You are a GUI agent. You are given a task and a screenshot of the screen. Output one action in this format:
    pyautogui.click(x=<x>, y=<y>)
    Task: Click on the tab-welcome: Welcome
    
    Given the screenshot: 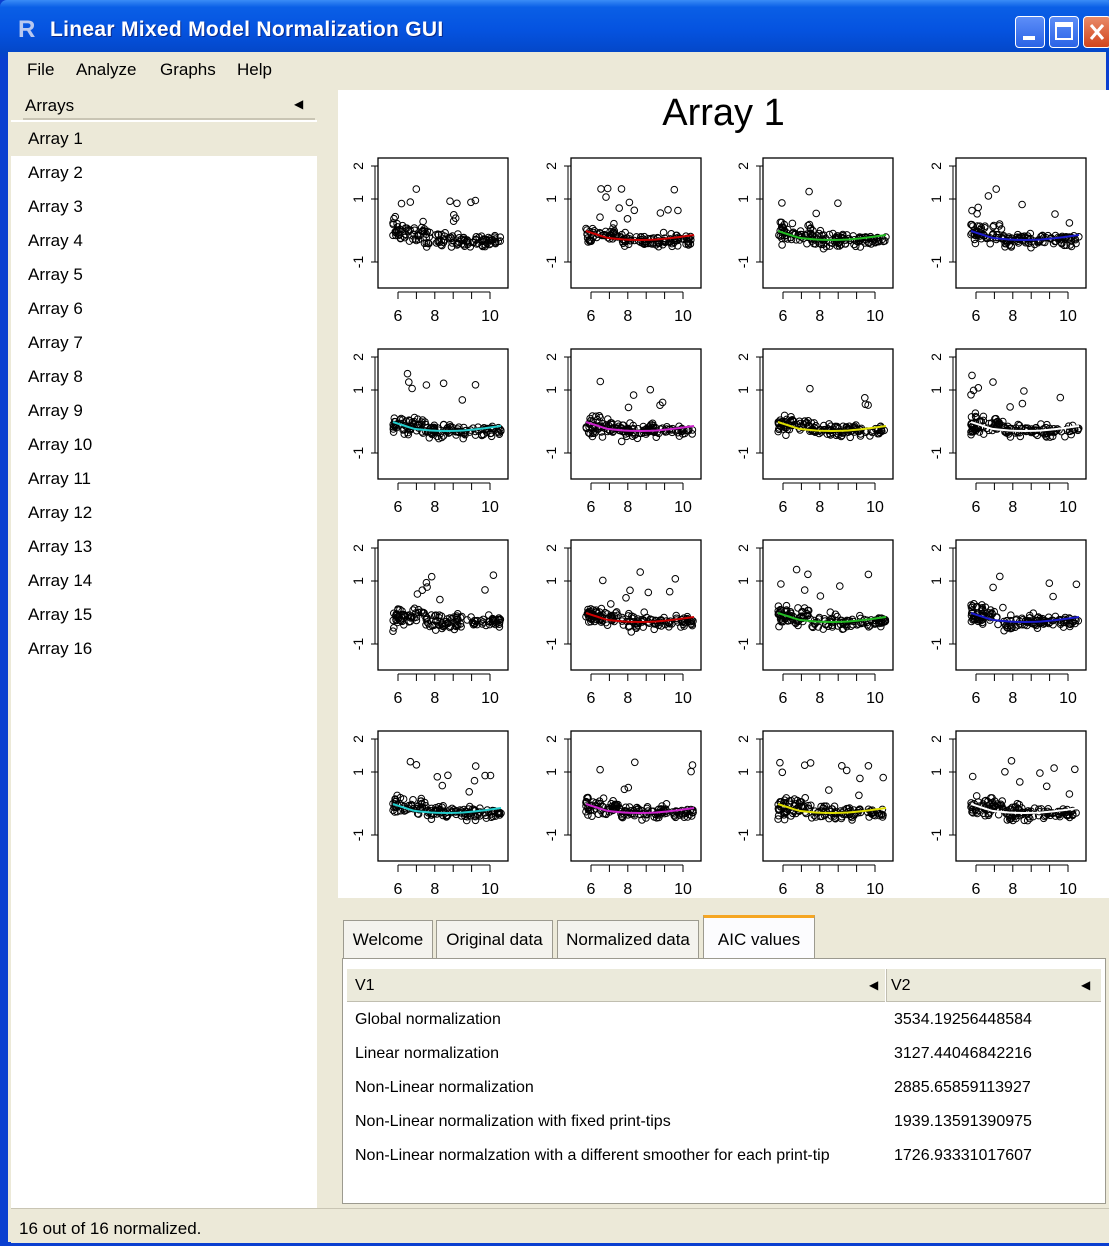 What is the action you would take?
    pyautogui.click(x=388, y=939)
    